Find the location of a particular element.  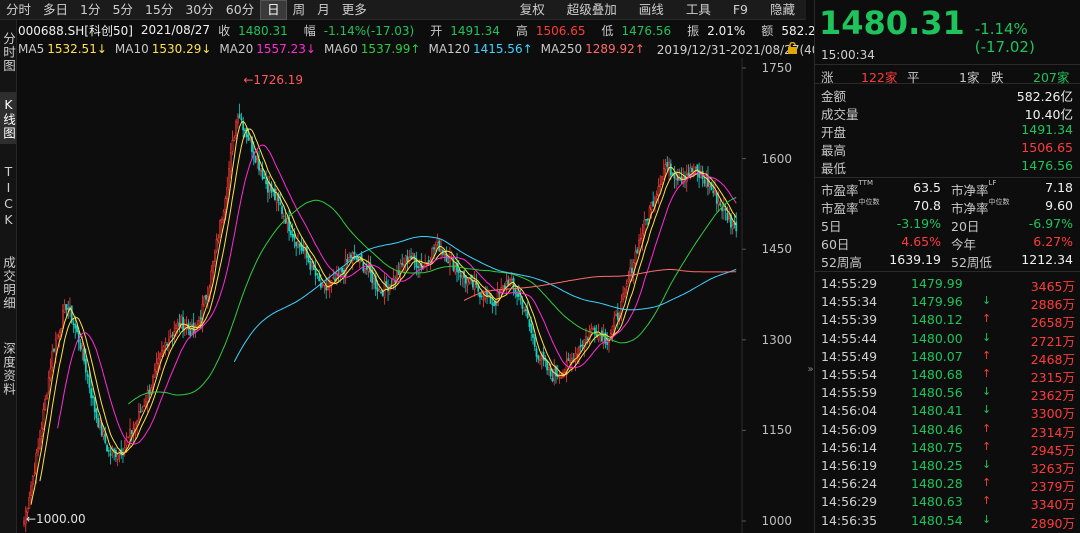

period-tab: 30分 is located at coordinates (199, 10).